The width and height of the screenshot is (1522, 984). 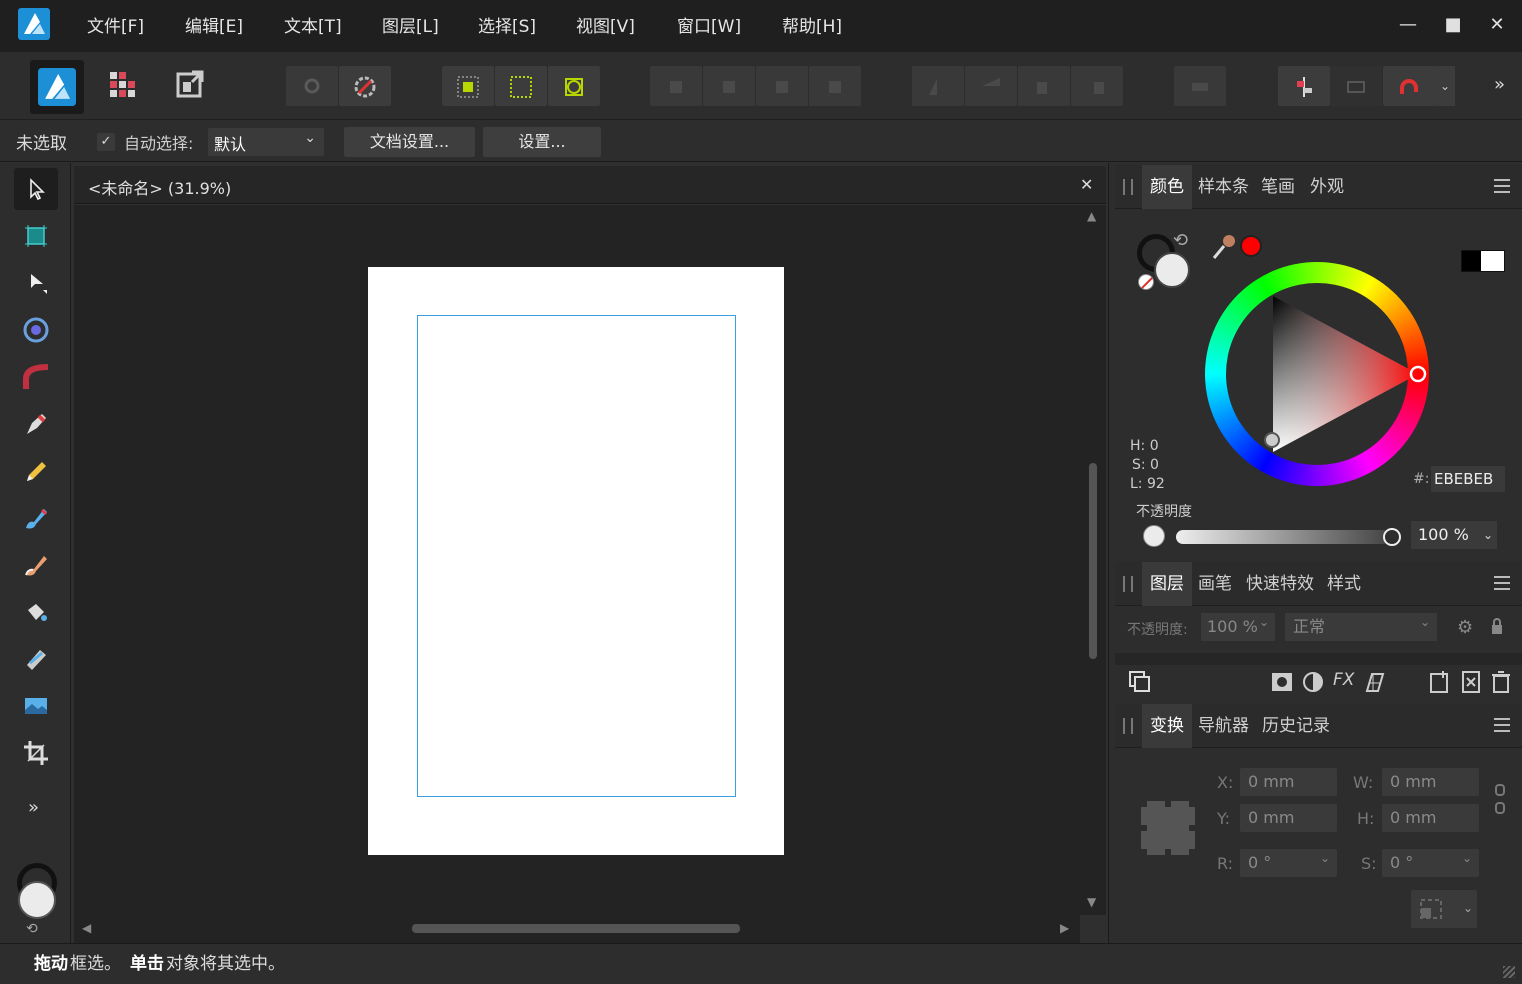 I want to click on minimize-button: —, so click(x=1408, y=25).